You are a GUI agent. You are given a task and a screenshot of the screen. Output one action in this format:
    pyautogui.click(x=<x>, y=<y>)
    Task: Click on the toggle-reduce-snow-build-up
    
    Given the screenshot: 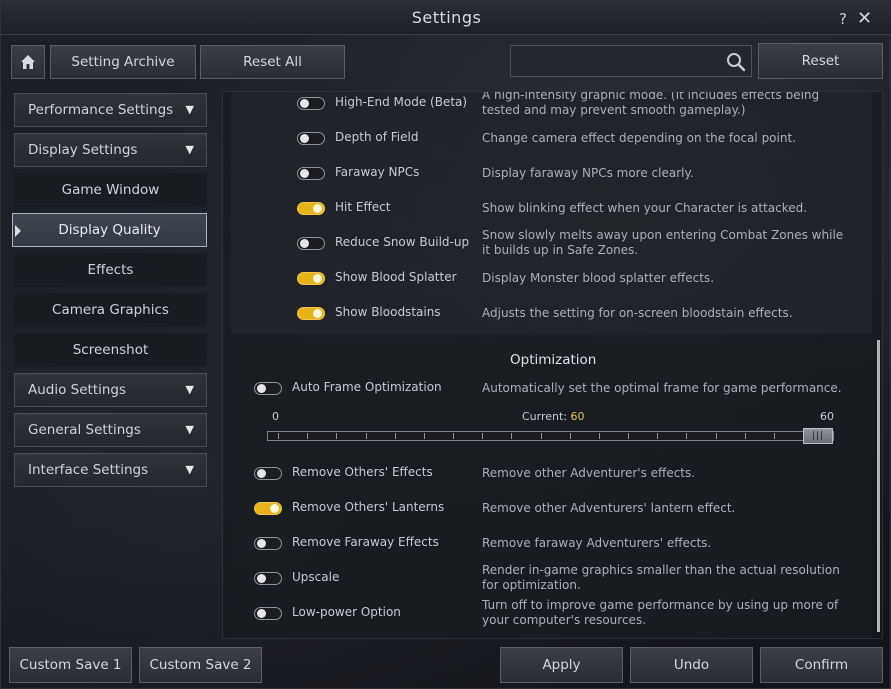 What is the action you would take?
    pyautogui.click(x=311, y=243)
    